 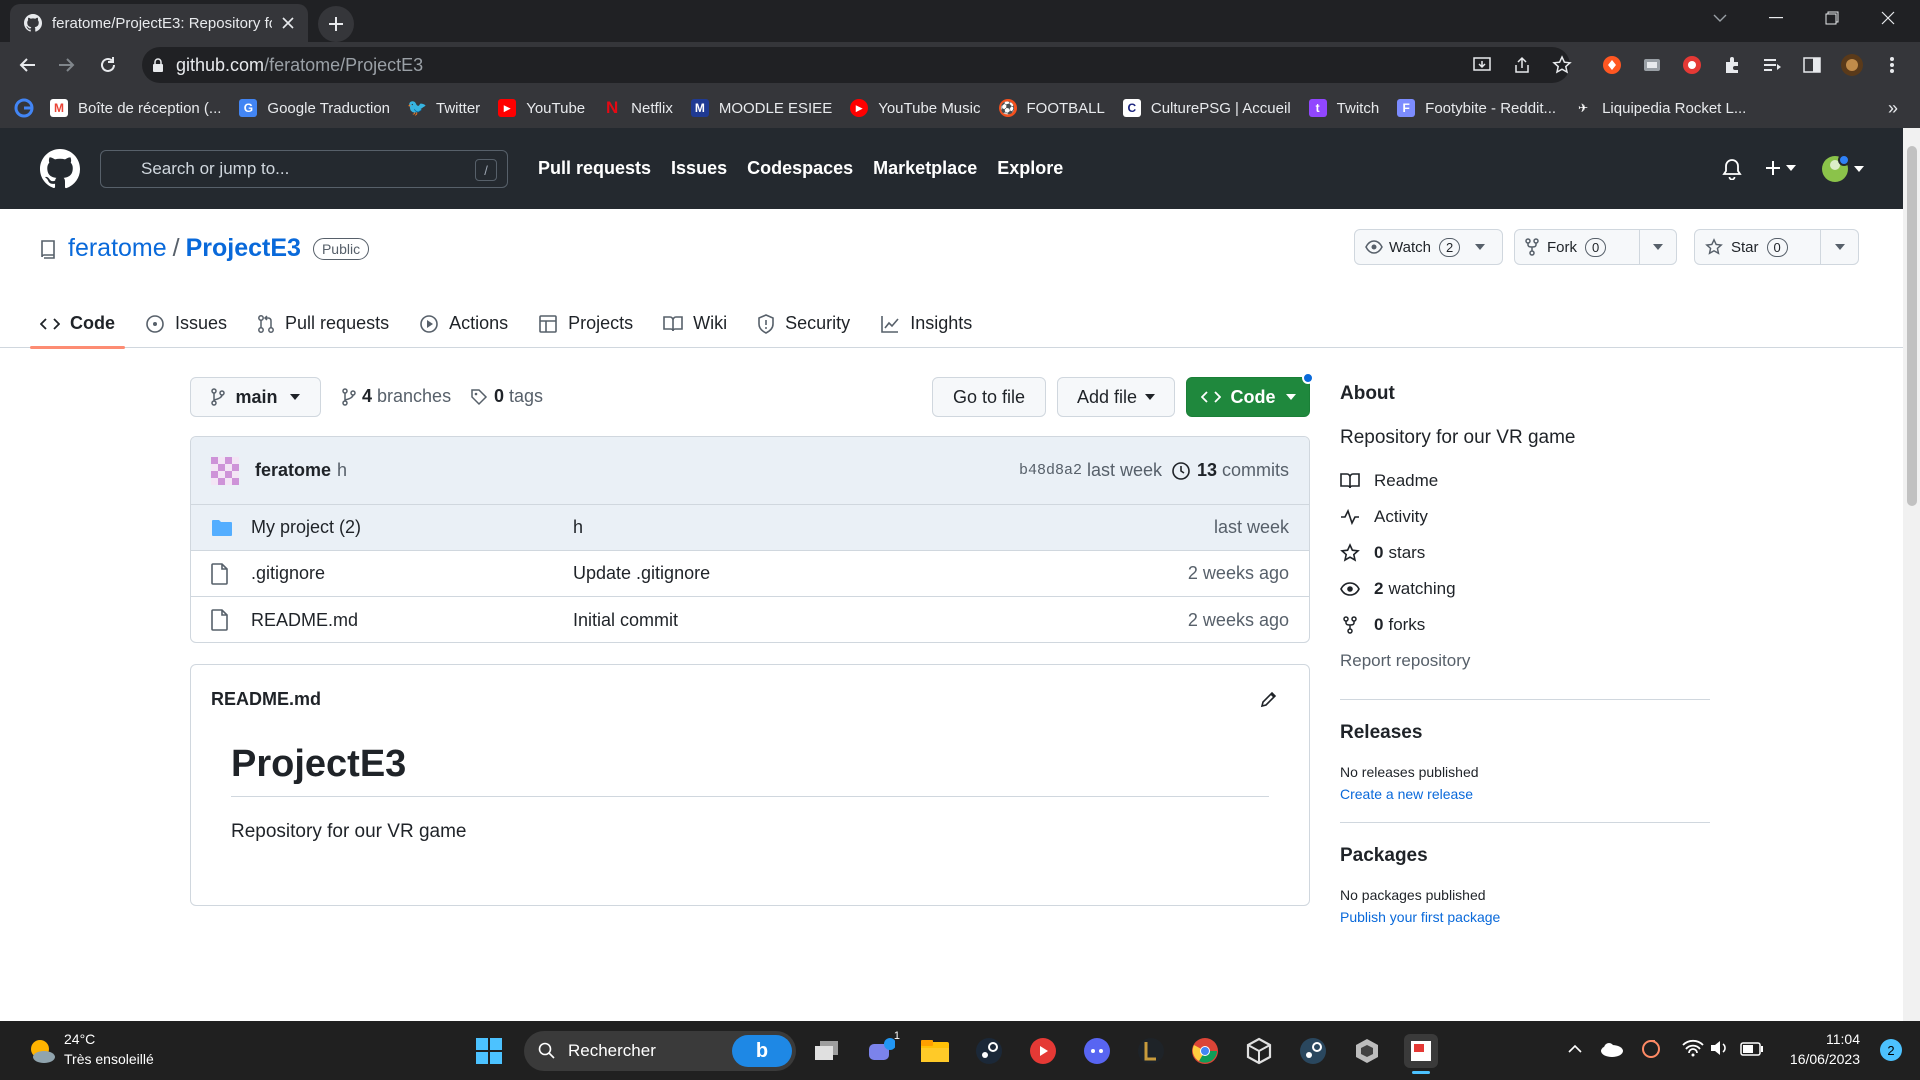 What do you see at coordinates (578, 527) in the screenshot?
I see `file-commit-message: h` at bounding box center [578, 527].